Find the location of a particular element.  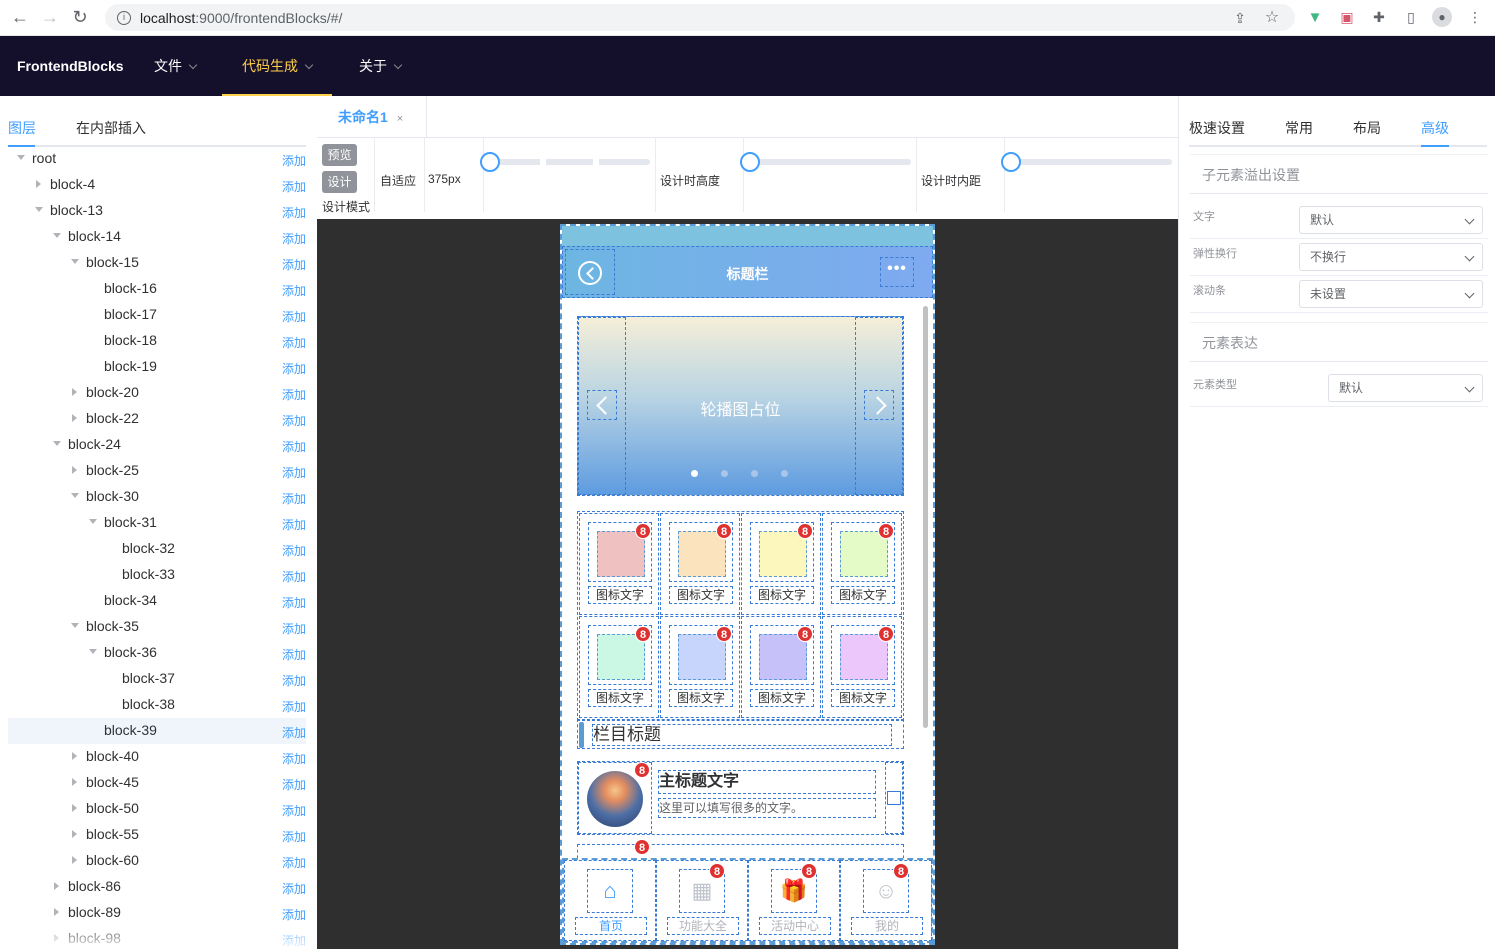

scrollbar is located at coordinates (925, 517).